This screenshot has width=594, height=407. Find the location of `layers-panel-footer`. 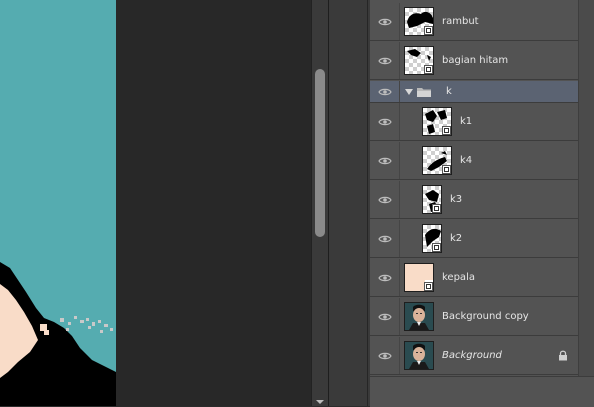

layers-panel-footer is located at coordinates (482, 391).